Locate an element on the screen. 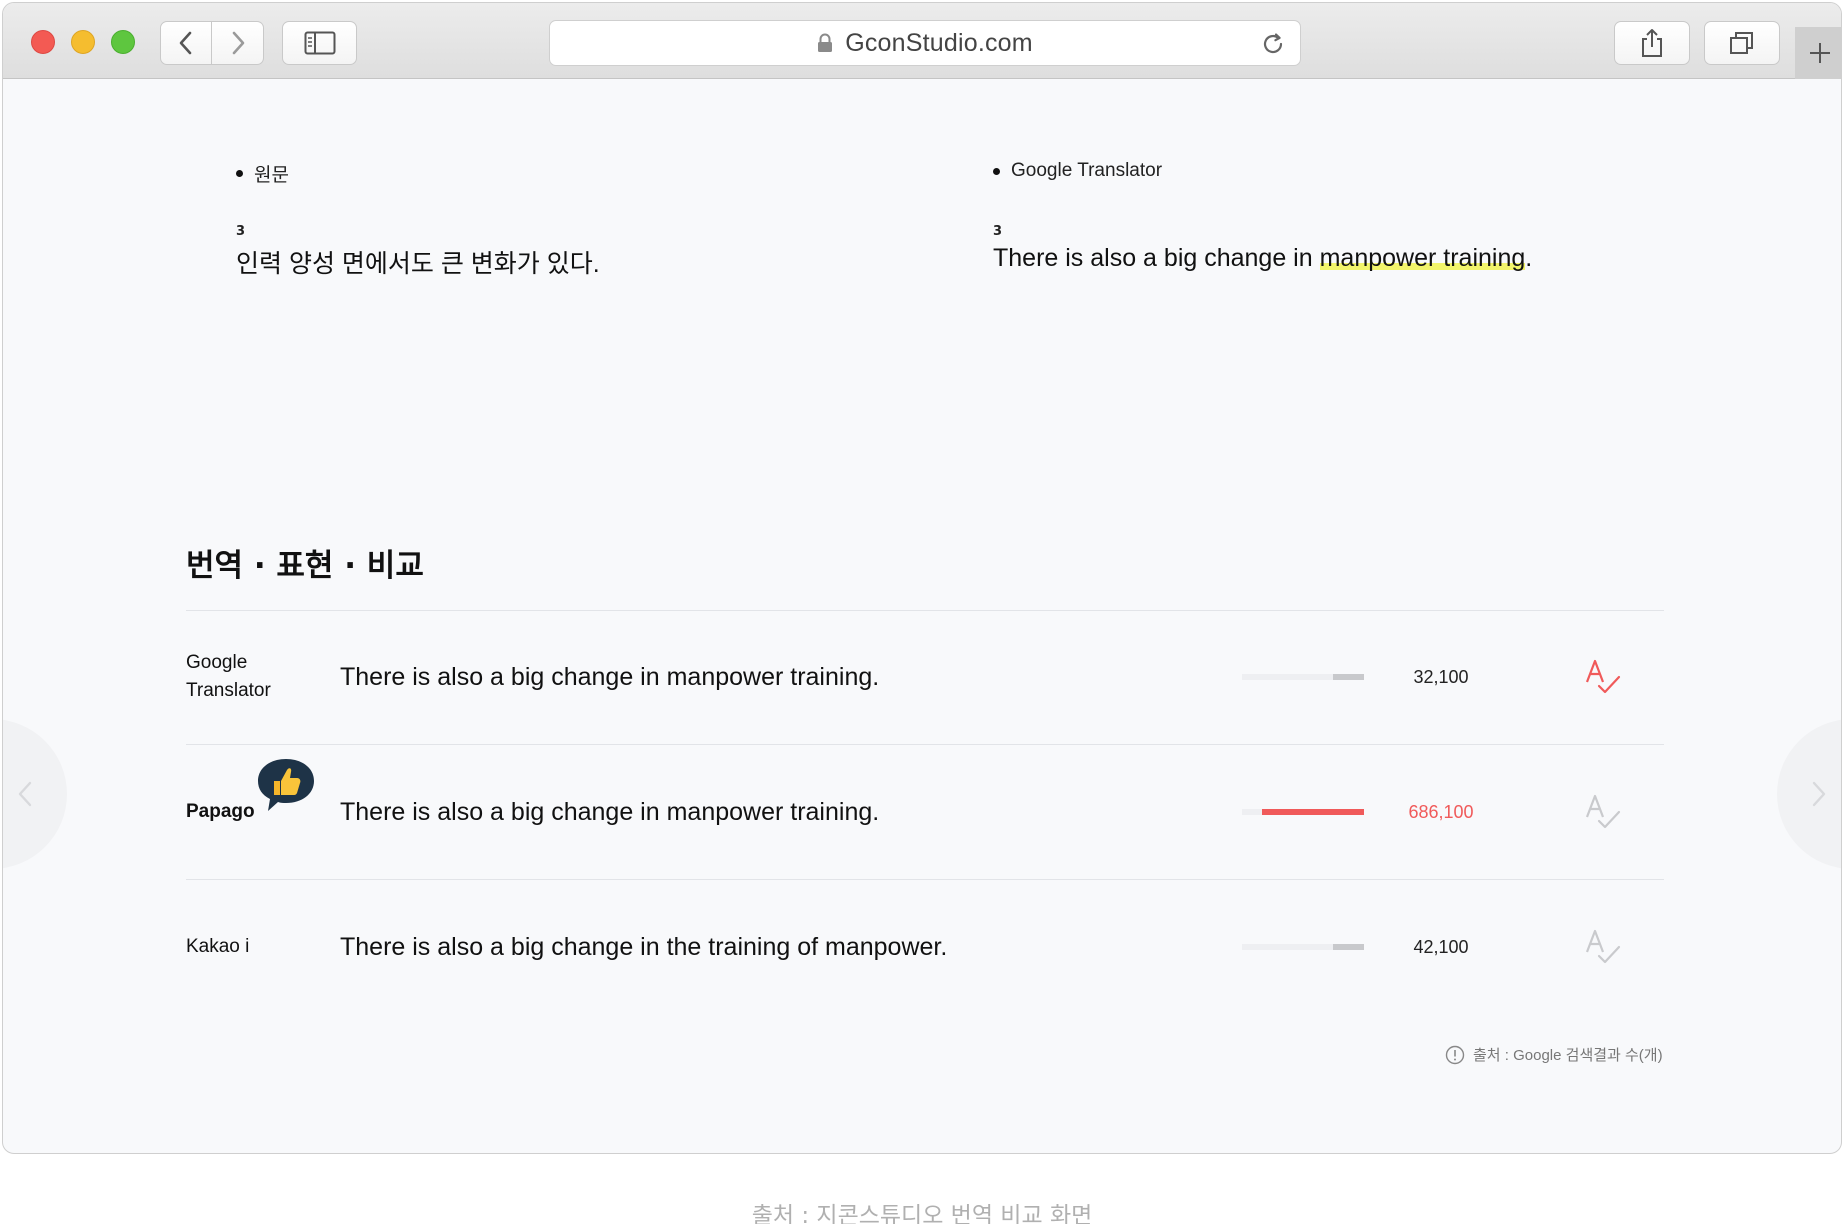 Image resolution: width=1844 pixels, height=1224 pixels. info-icon is located at coordinates (1455, 1054).